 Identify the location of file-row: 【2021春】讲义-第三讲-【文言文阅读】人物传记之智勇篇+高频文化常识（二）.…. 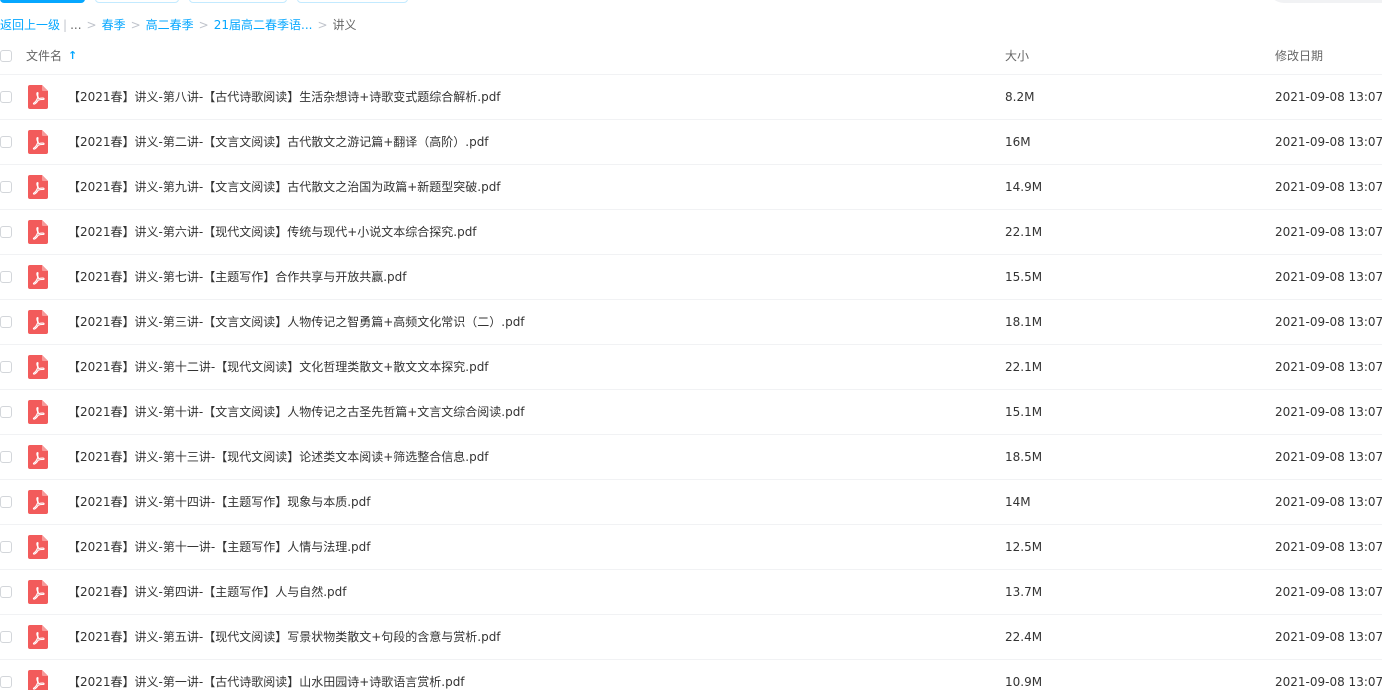
(691, 321).